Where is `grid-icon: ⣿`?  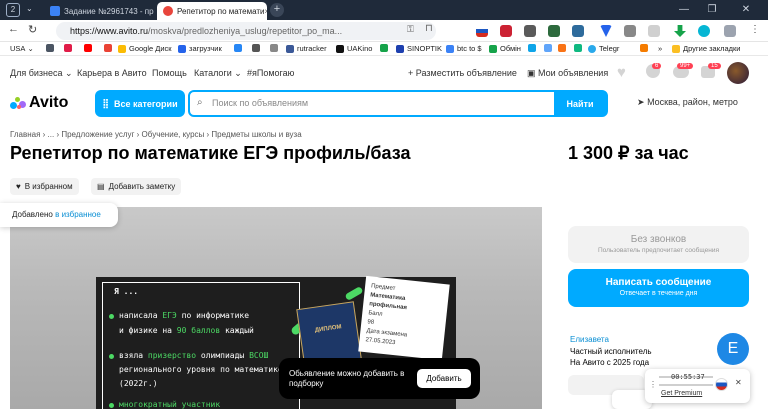
grid-icon: ⣿ is located at coordinates (105, 103).